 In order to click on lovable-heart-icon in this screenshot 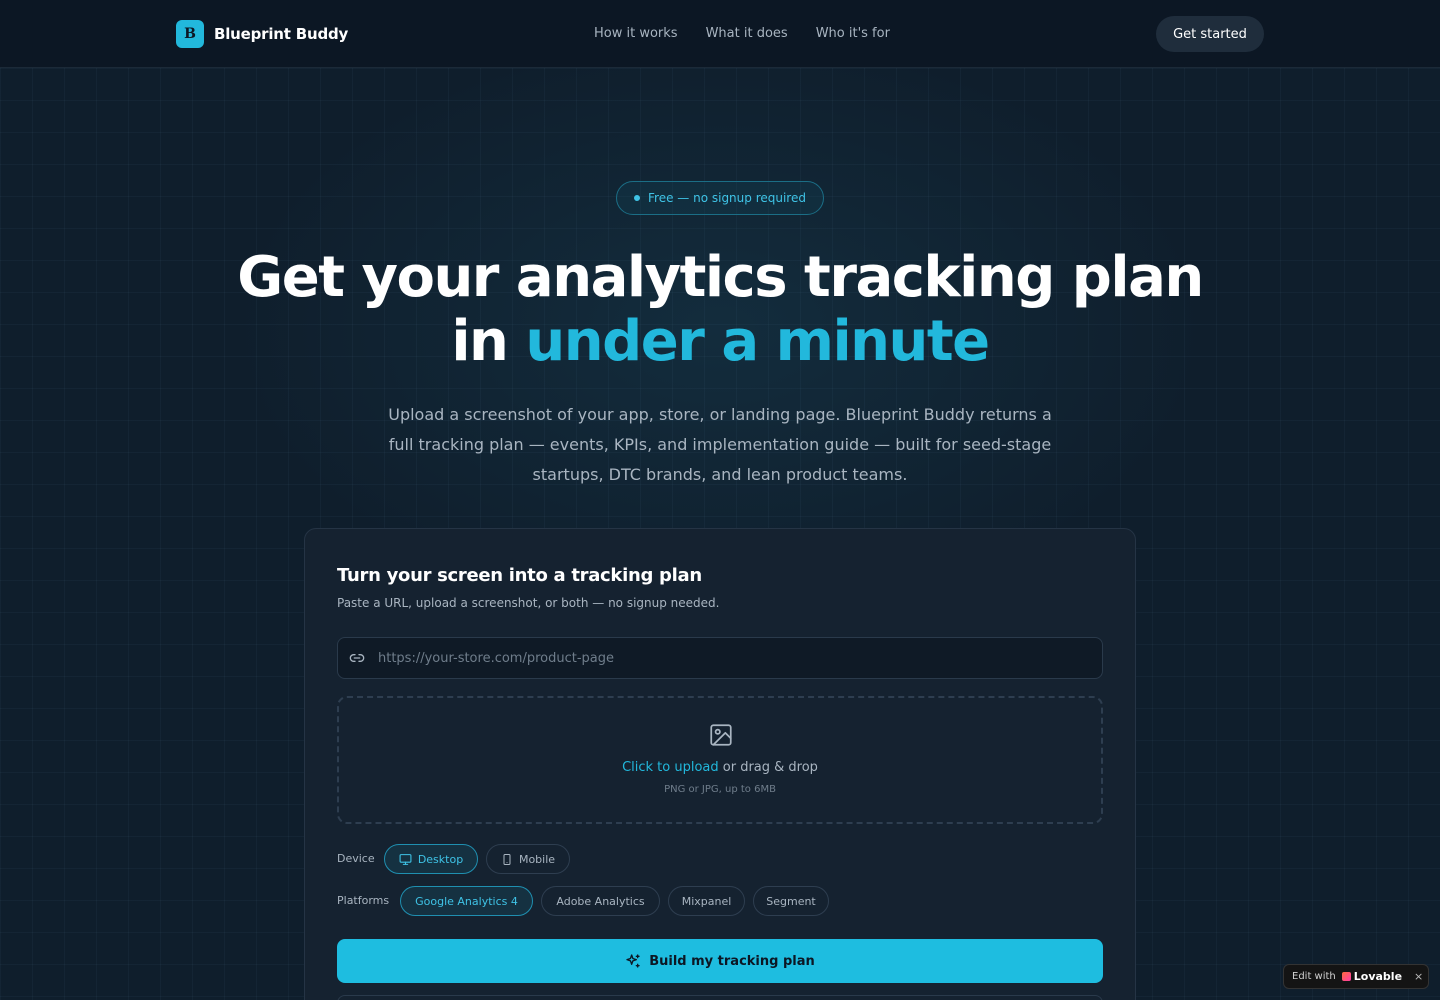, I will do `click(1346, 976)`.